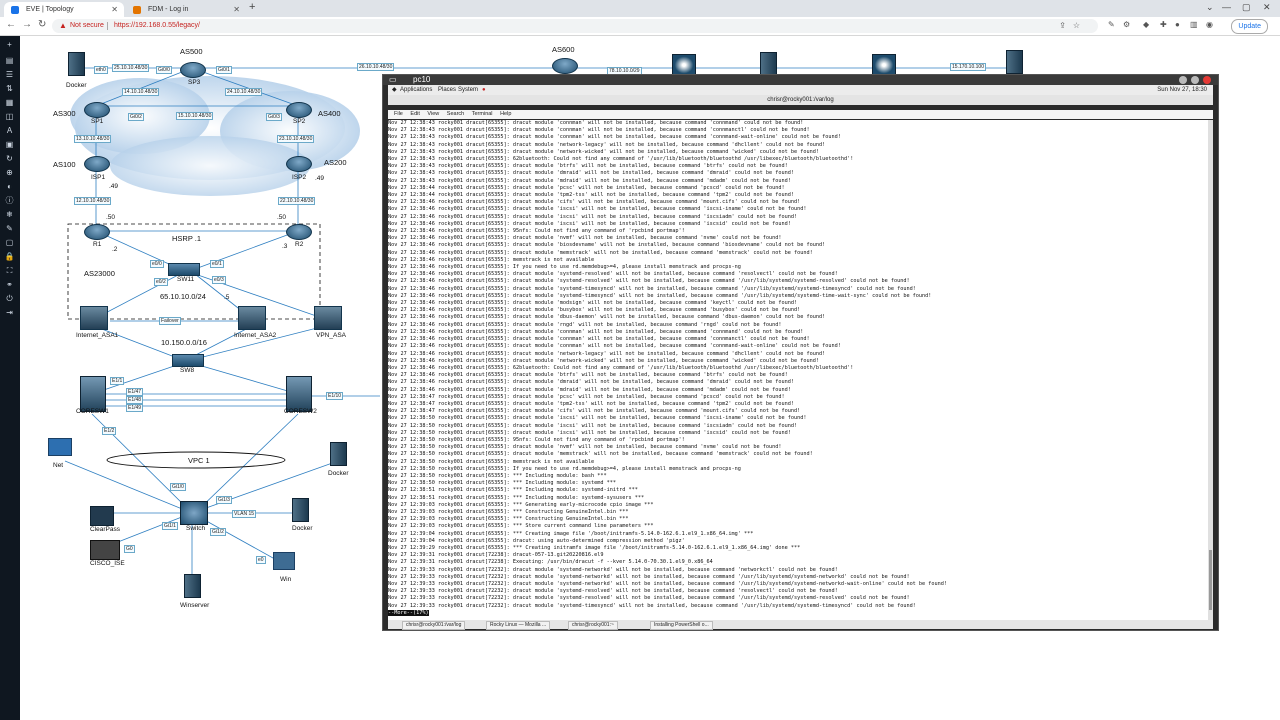  What do you see at coordinates (186, 9) in the screenshot?
I see `tab-fdm-login: FDM - Log in ✕` at bounding box center [186, 9].